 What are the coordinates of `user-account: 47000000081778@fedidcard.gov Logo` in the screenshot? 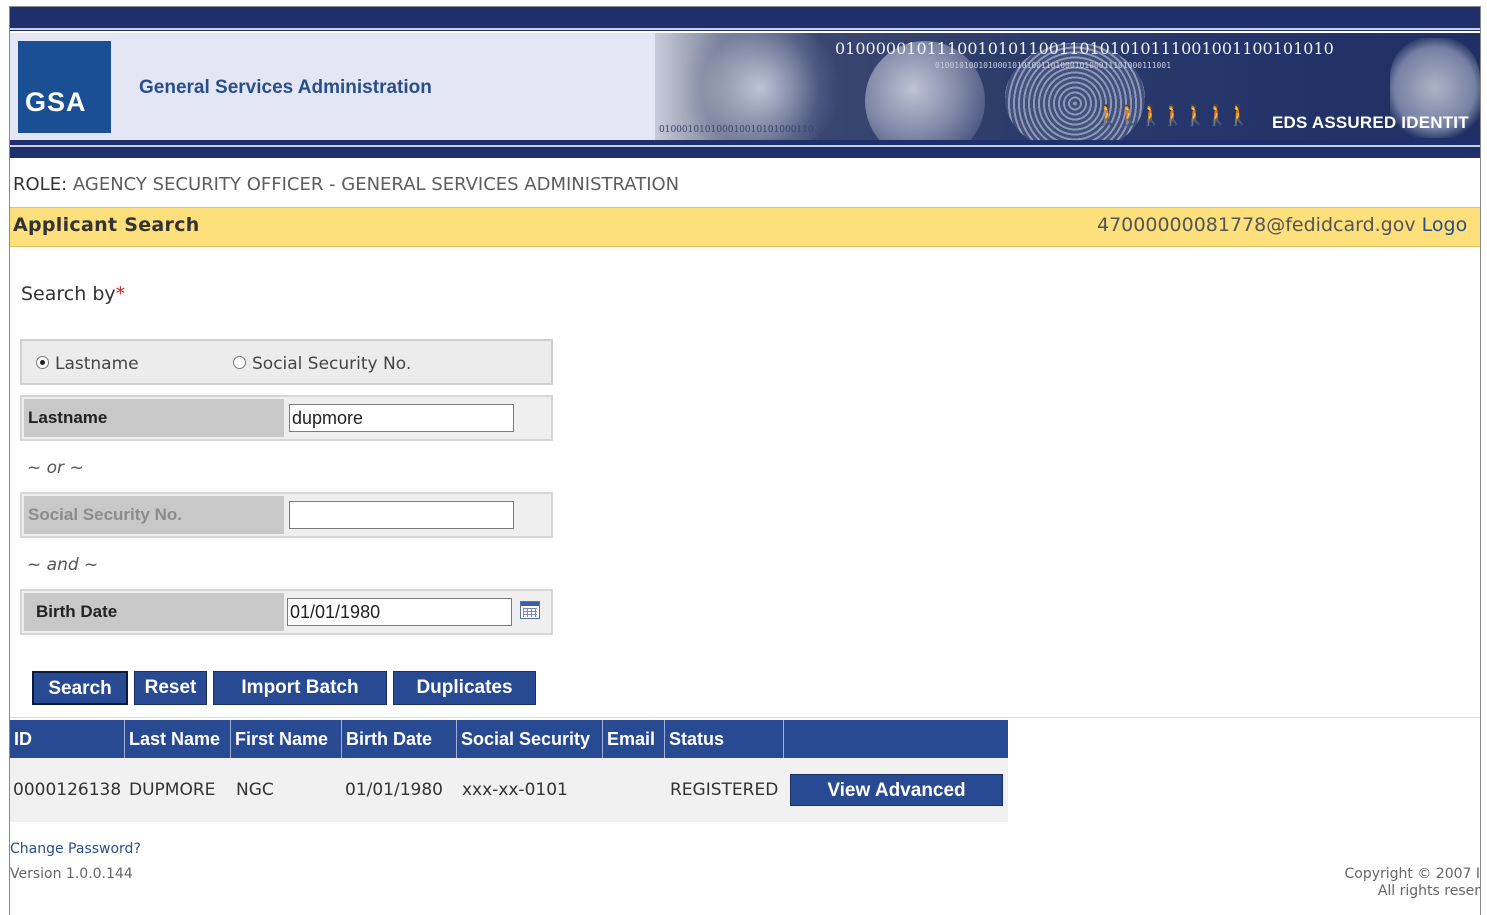 It's located at (1282, 225).